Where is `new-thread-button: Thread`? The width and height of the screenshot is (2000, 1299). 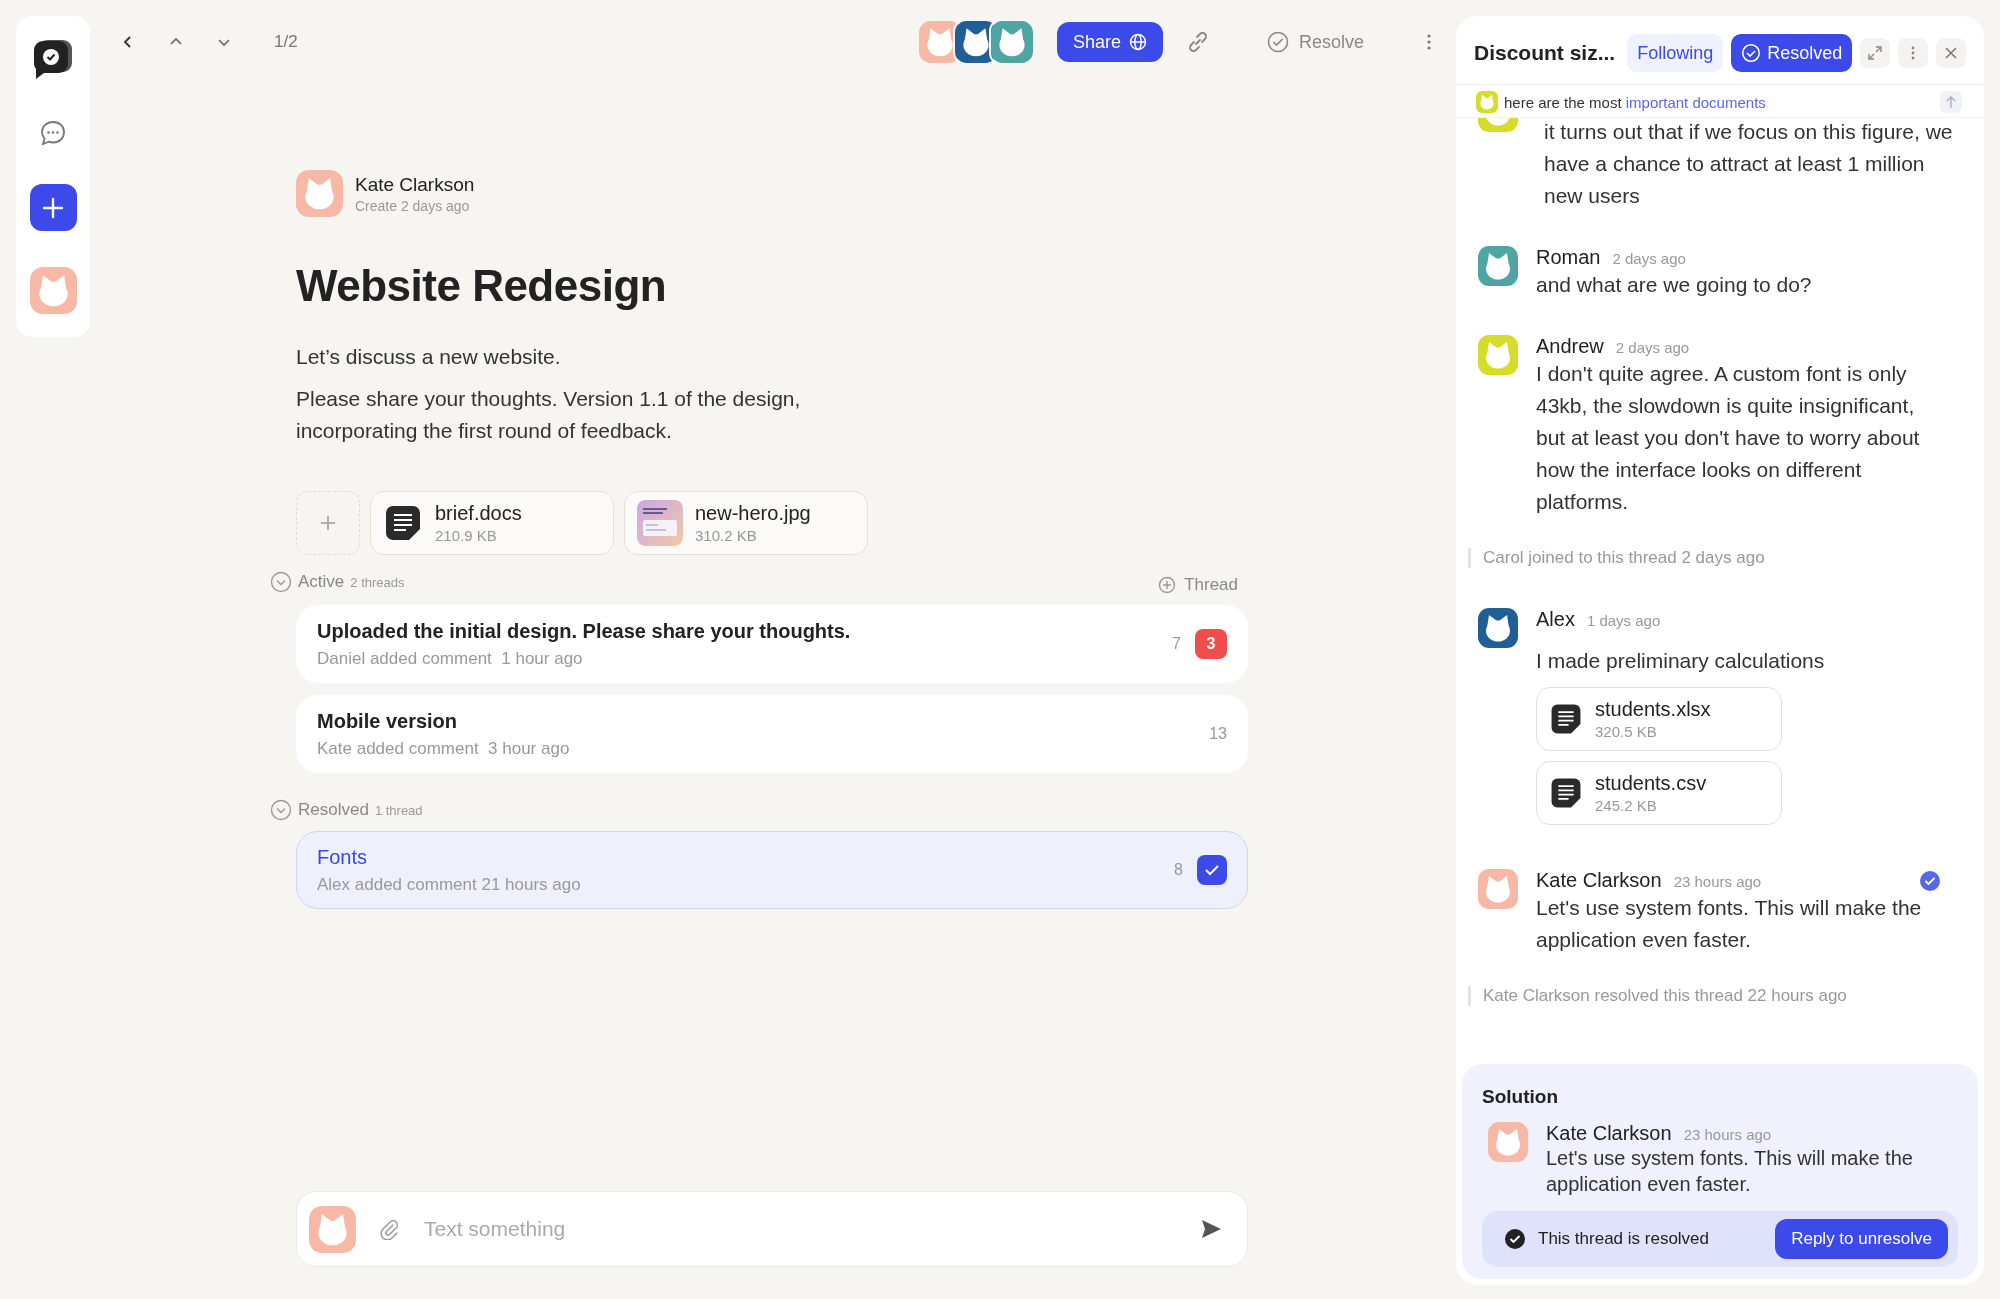
new-thread-button: Thread is located at coordinates (1203, 582).